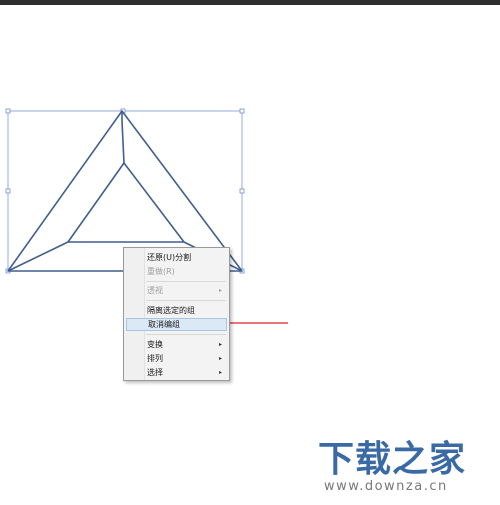 The width and height of the screenshot is (500, 505). I want to click on resize-handle-top-right, so click(242, 111).